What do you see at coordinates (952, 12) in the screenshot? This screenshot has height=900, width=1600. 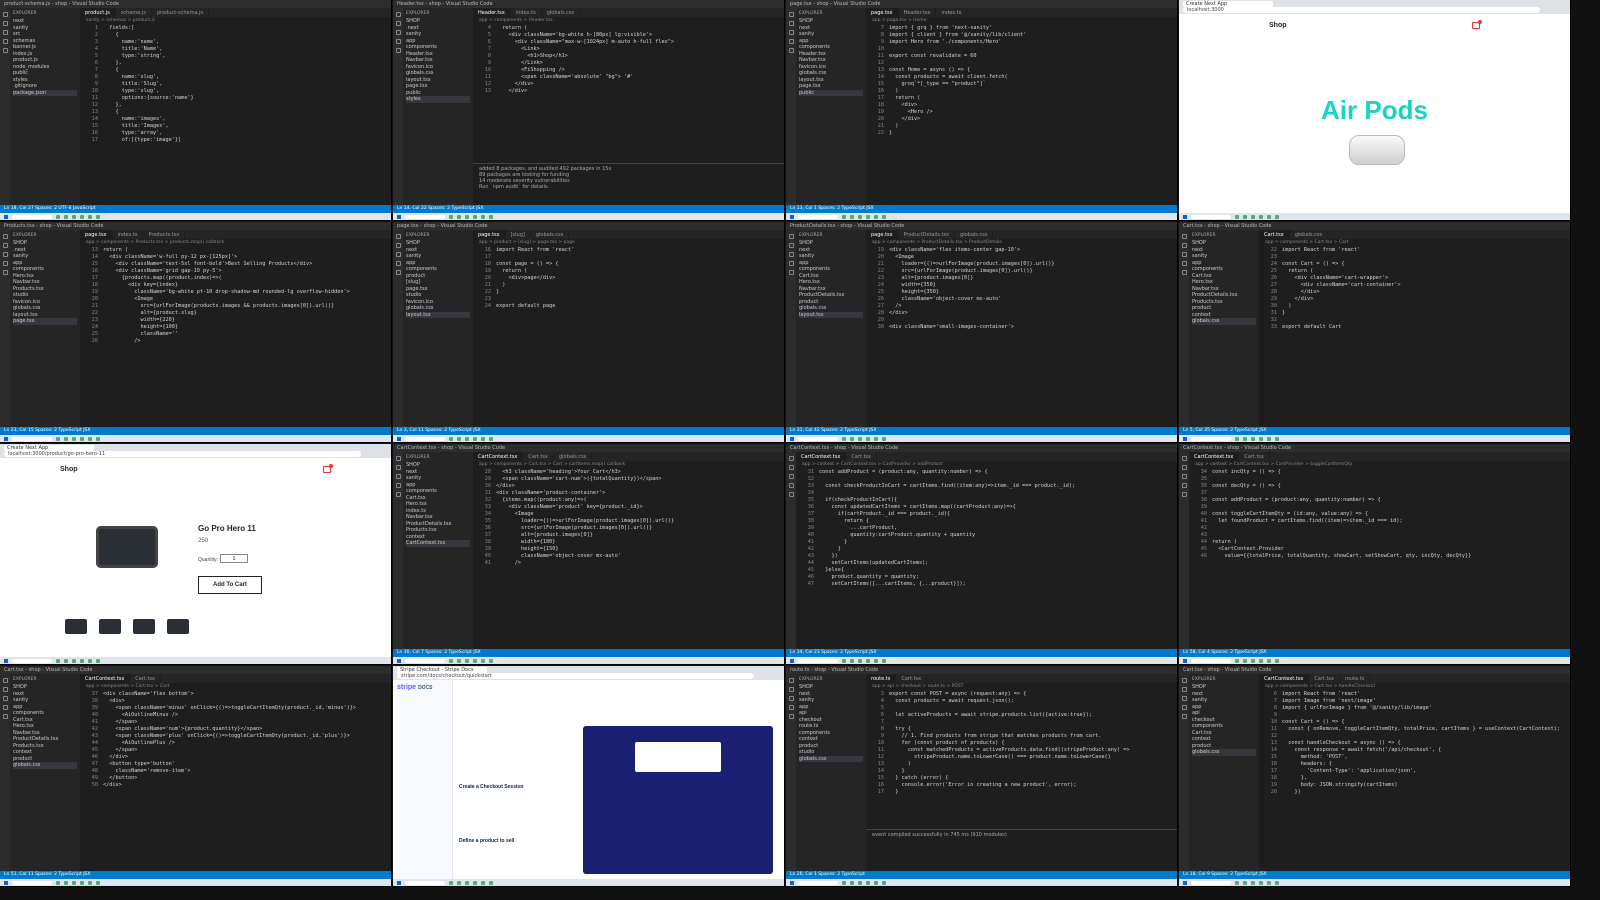 I see `editor-tab: index.ts` at bounding box center [952, 12].